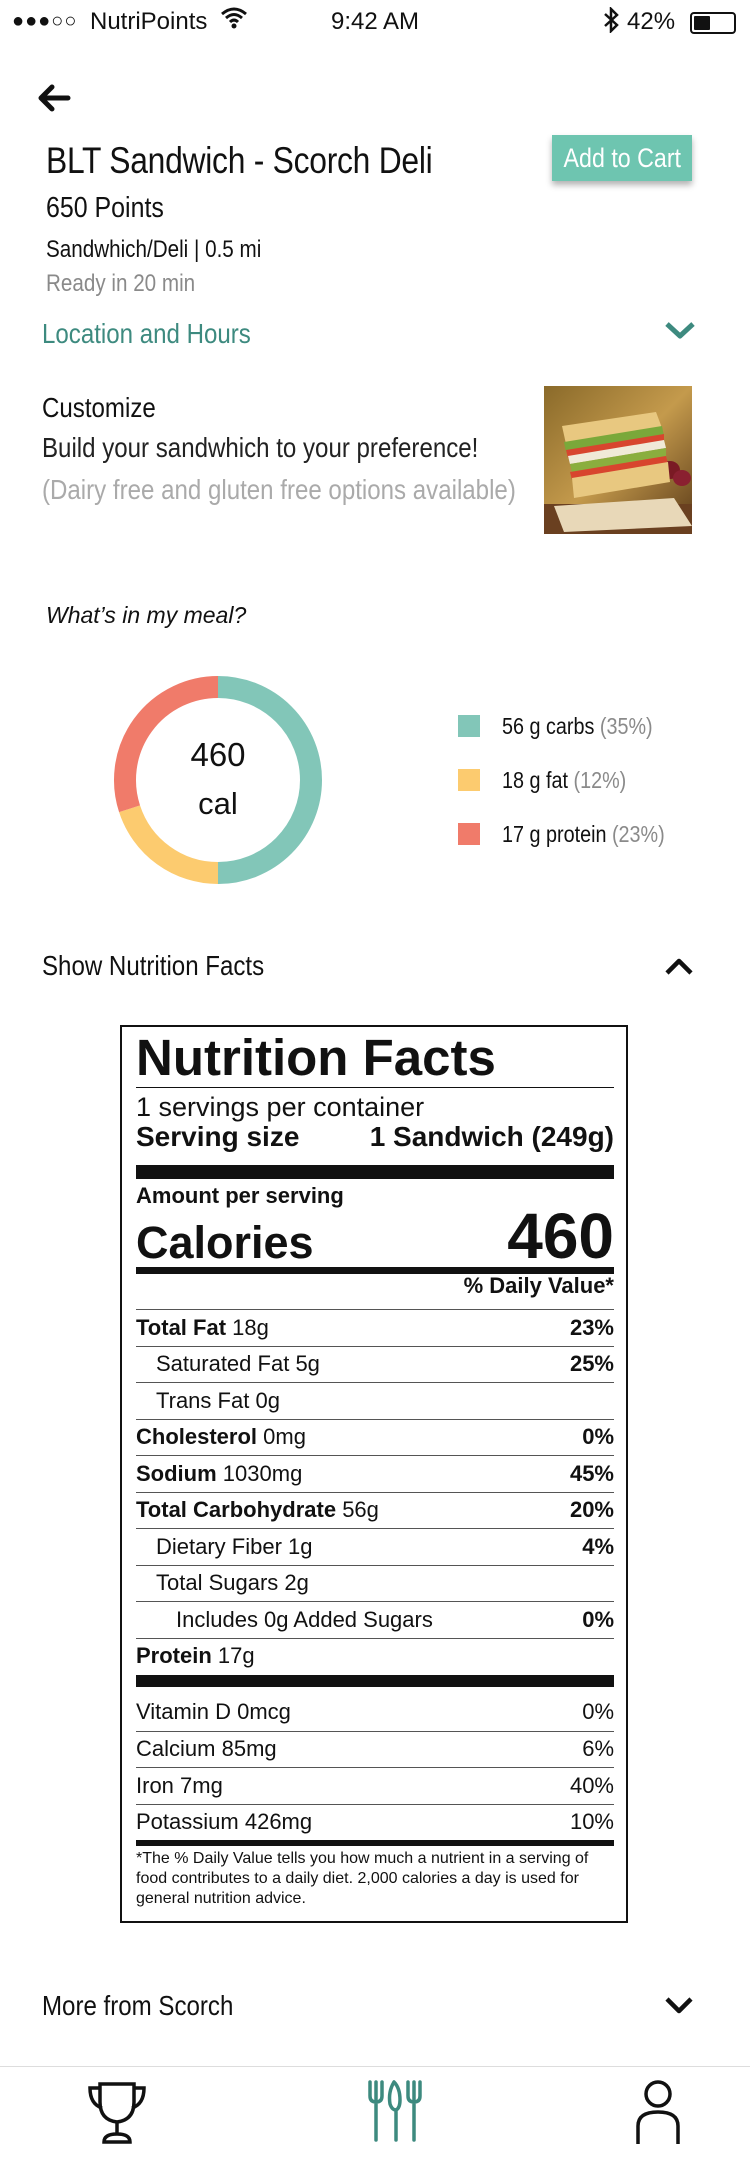 The image size is (750, 2170). Describe the element at coordinates (284, 1620) in the screenshot. I see `nutrient-name: Includes 0g Added Sugars` at that location.